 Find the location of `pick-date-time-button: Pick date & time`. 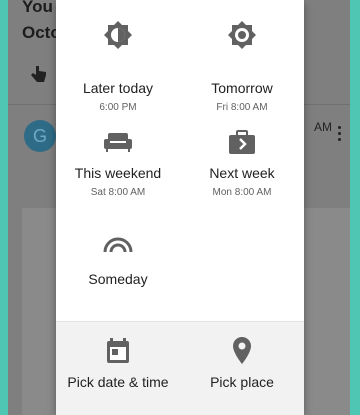

pick-date-time-button: Pick date & time is located at coordinates (118, 368).